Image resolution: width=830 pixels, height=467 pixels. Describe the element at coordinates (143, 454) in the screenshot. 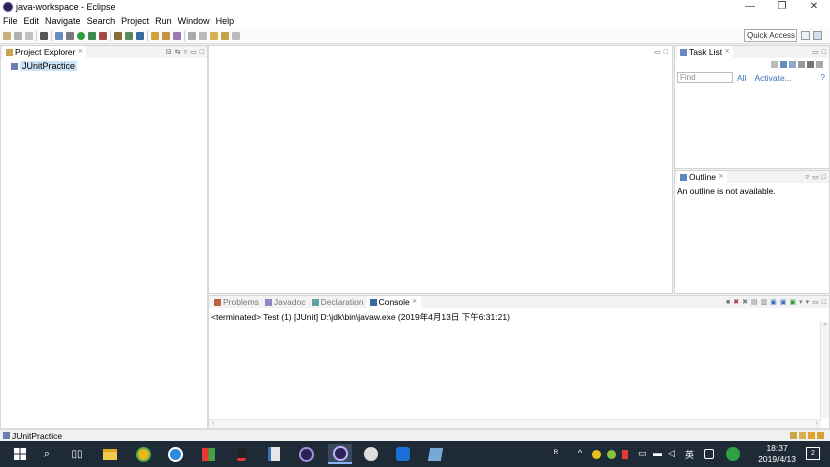

I see `browser-icon` at that location.